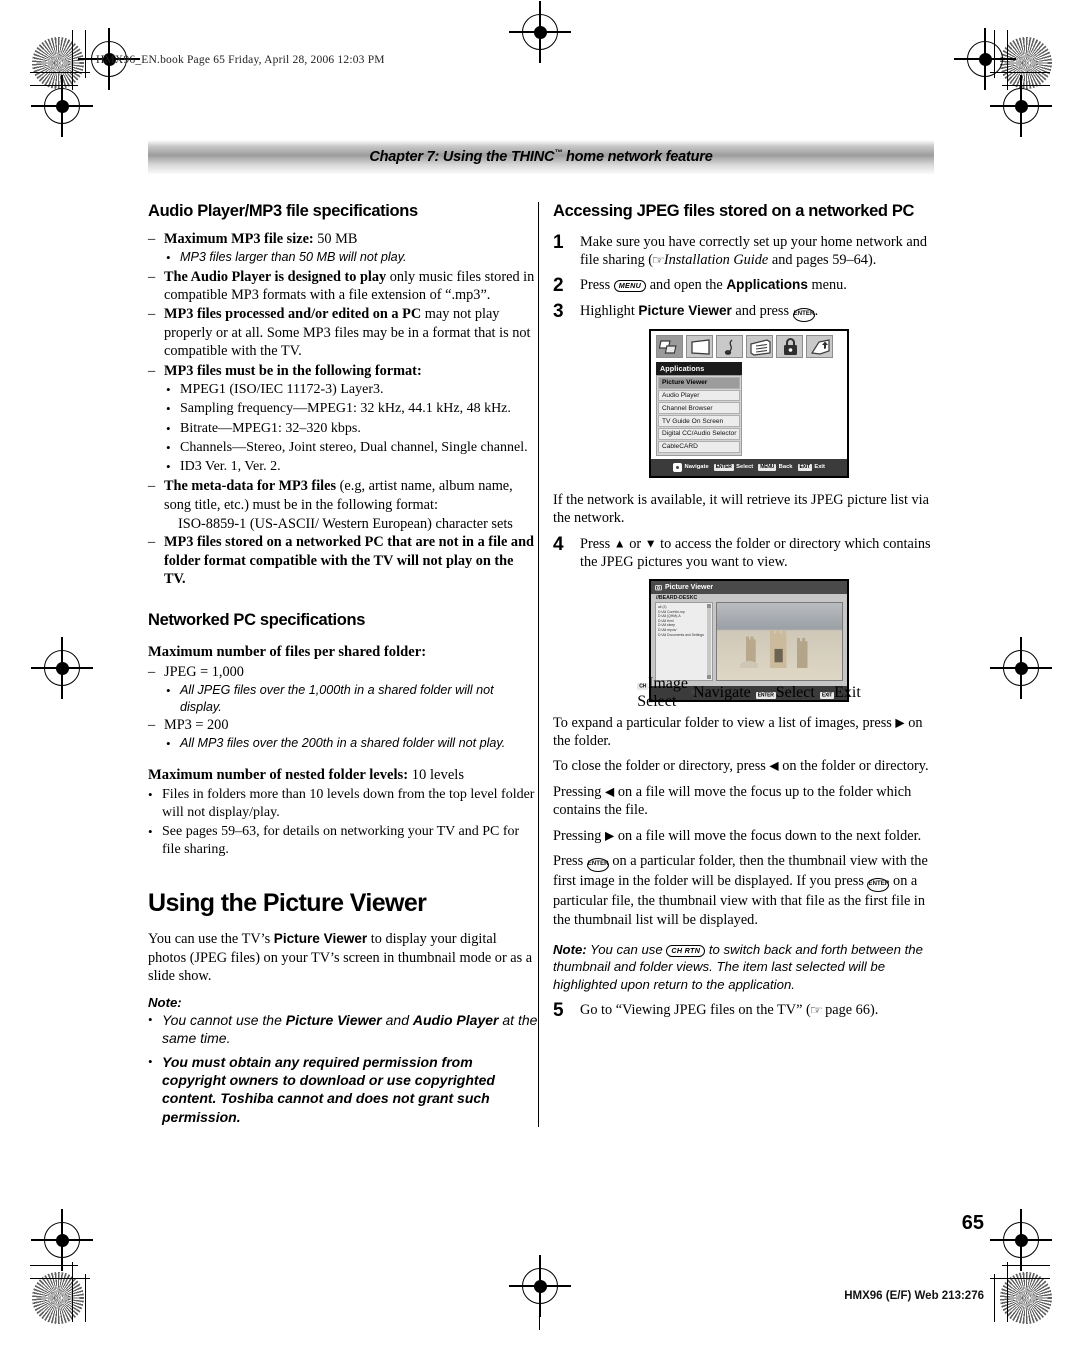 This screenshot has height=1349, width=1080. I want to click on section-title-networked-pc: Networked PC specifications, so click(257, 619).